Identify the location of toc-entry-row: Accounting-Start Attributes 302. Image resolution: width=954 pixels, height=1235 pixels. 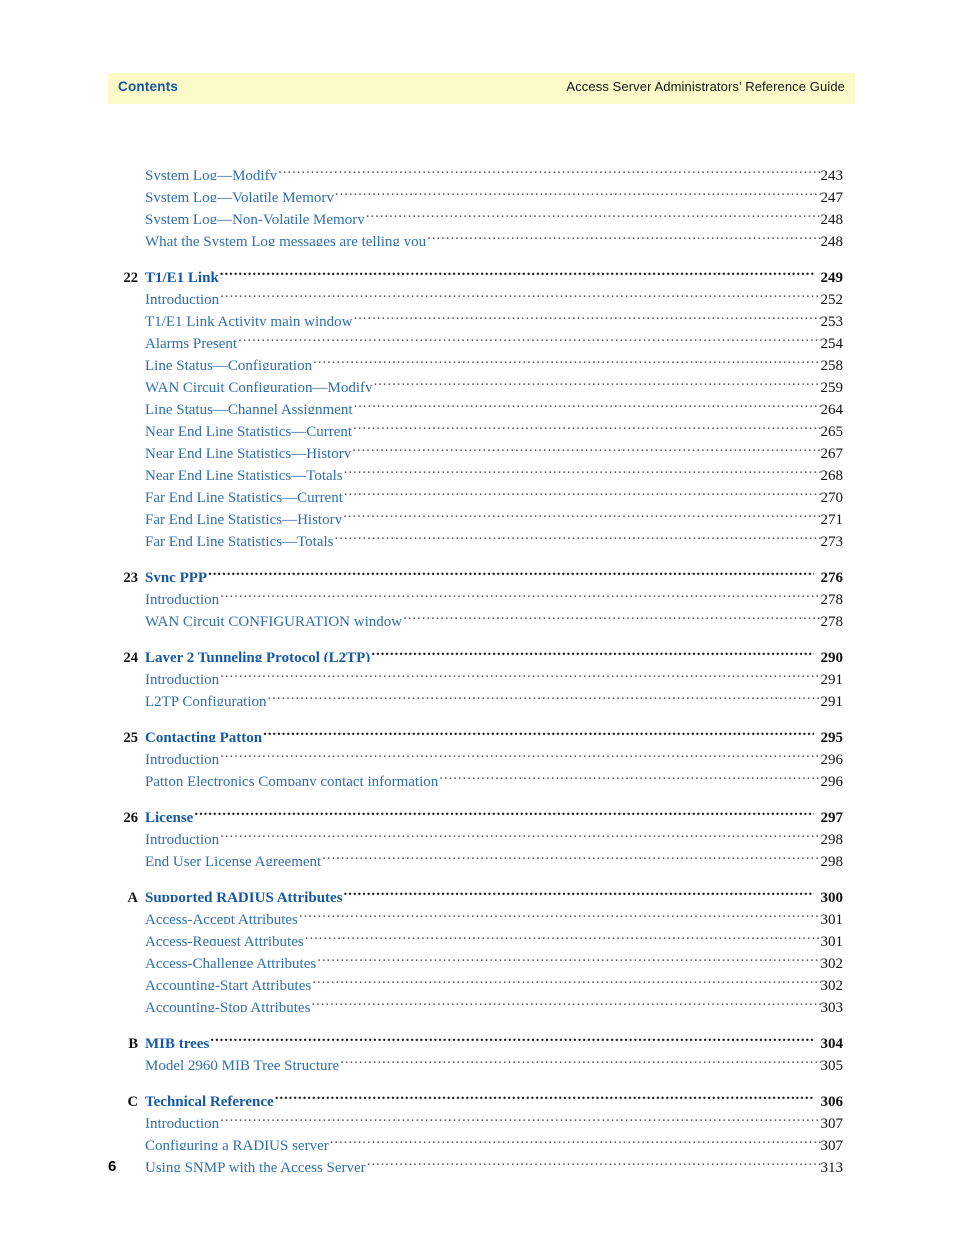
(475, 979).